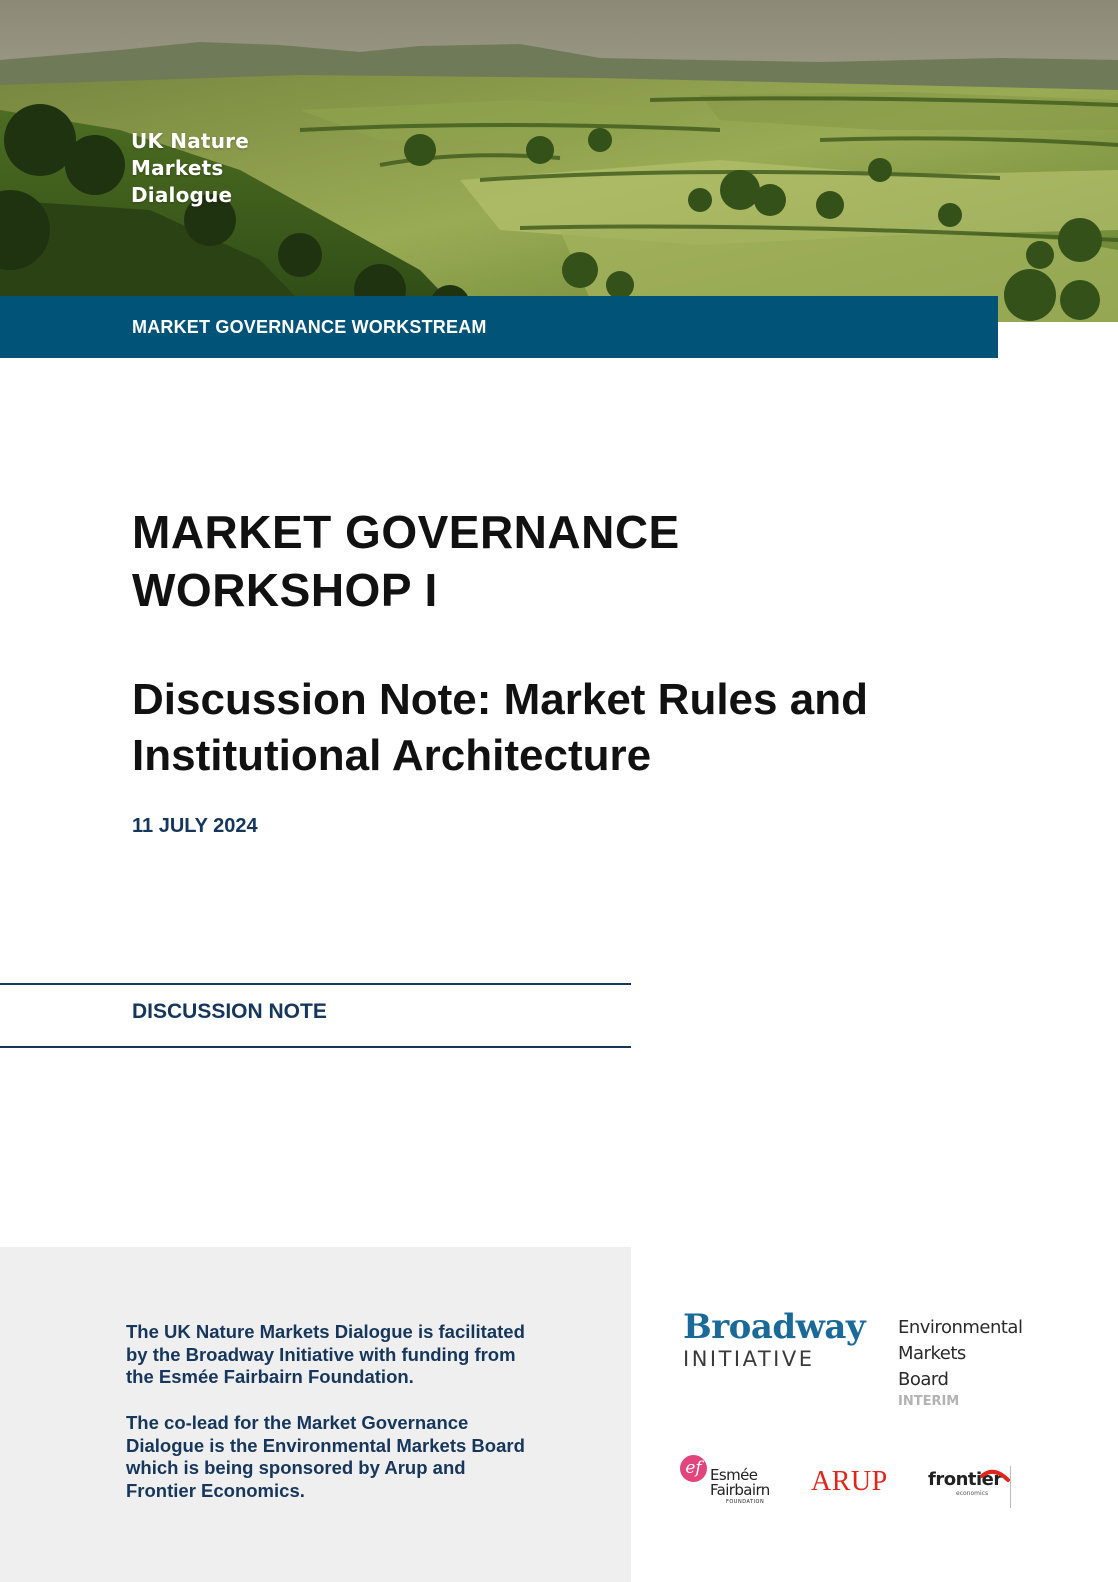 The height and width of the screenshot is (1582, 1118). Describe the element at coordinates (745, 1502) in the screenshot. I see `esmee-logo-sub: FOUNDATION` at that location.